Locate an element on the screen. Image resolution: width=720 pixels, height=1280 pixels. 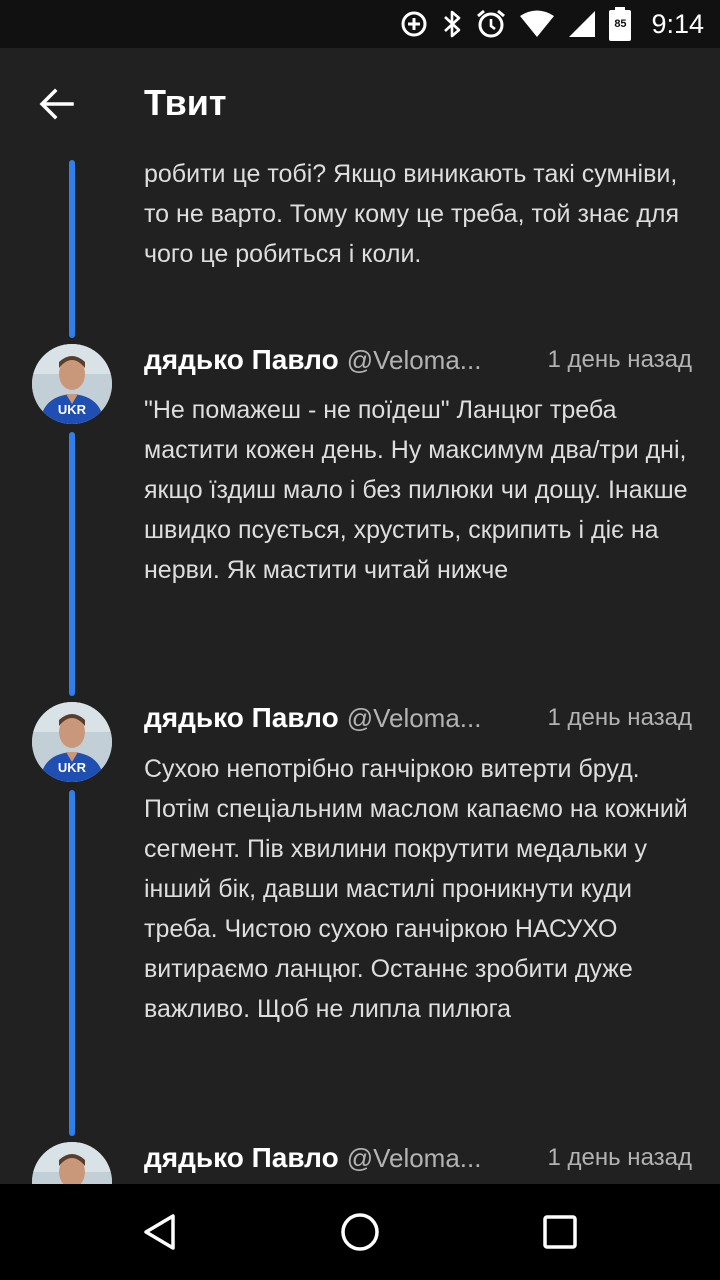
home-circle-icon is located at coordinates (360, 1232).